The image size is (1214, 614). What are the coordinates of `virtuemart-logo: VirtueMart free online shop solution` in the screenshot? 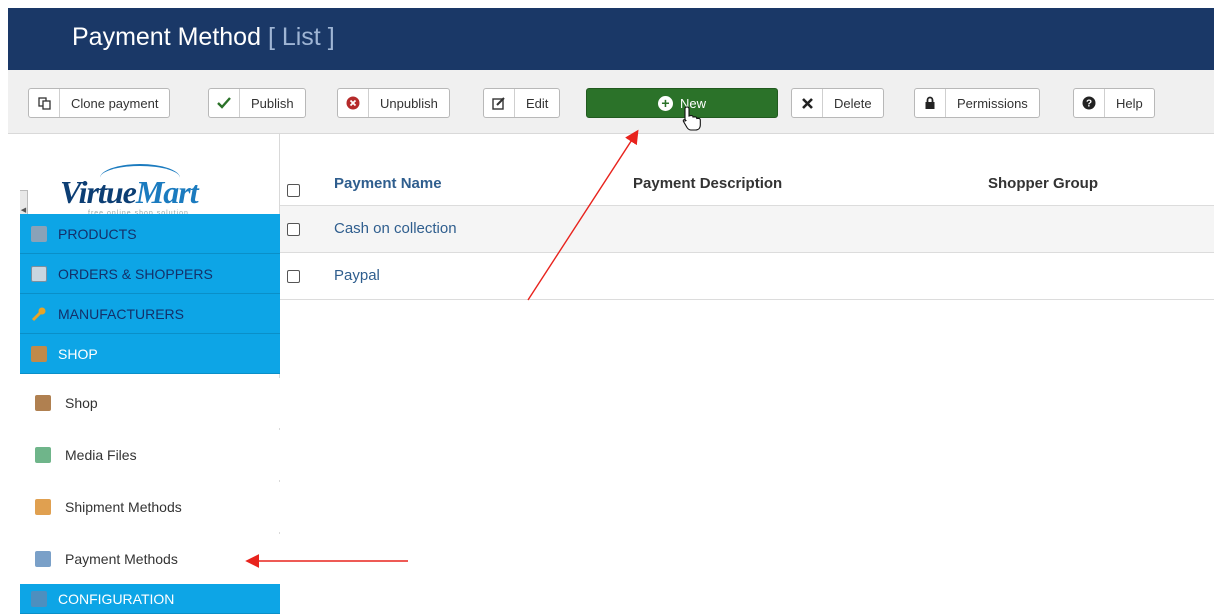 It's located at (140, 188).